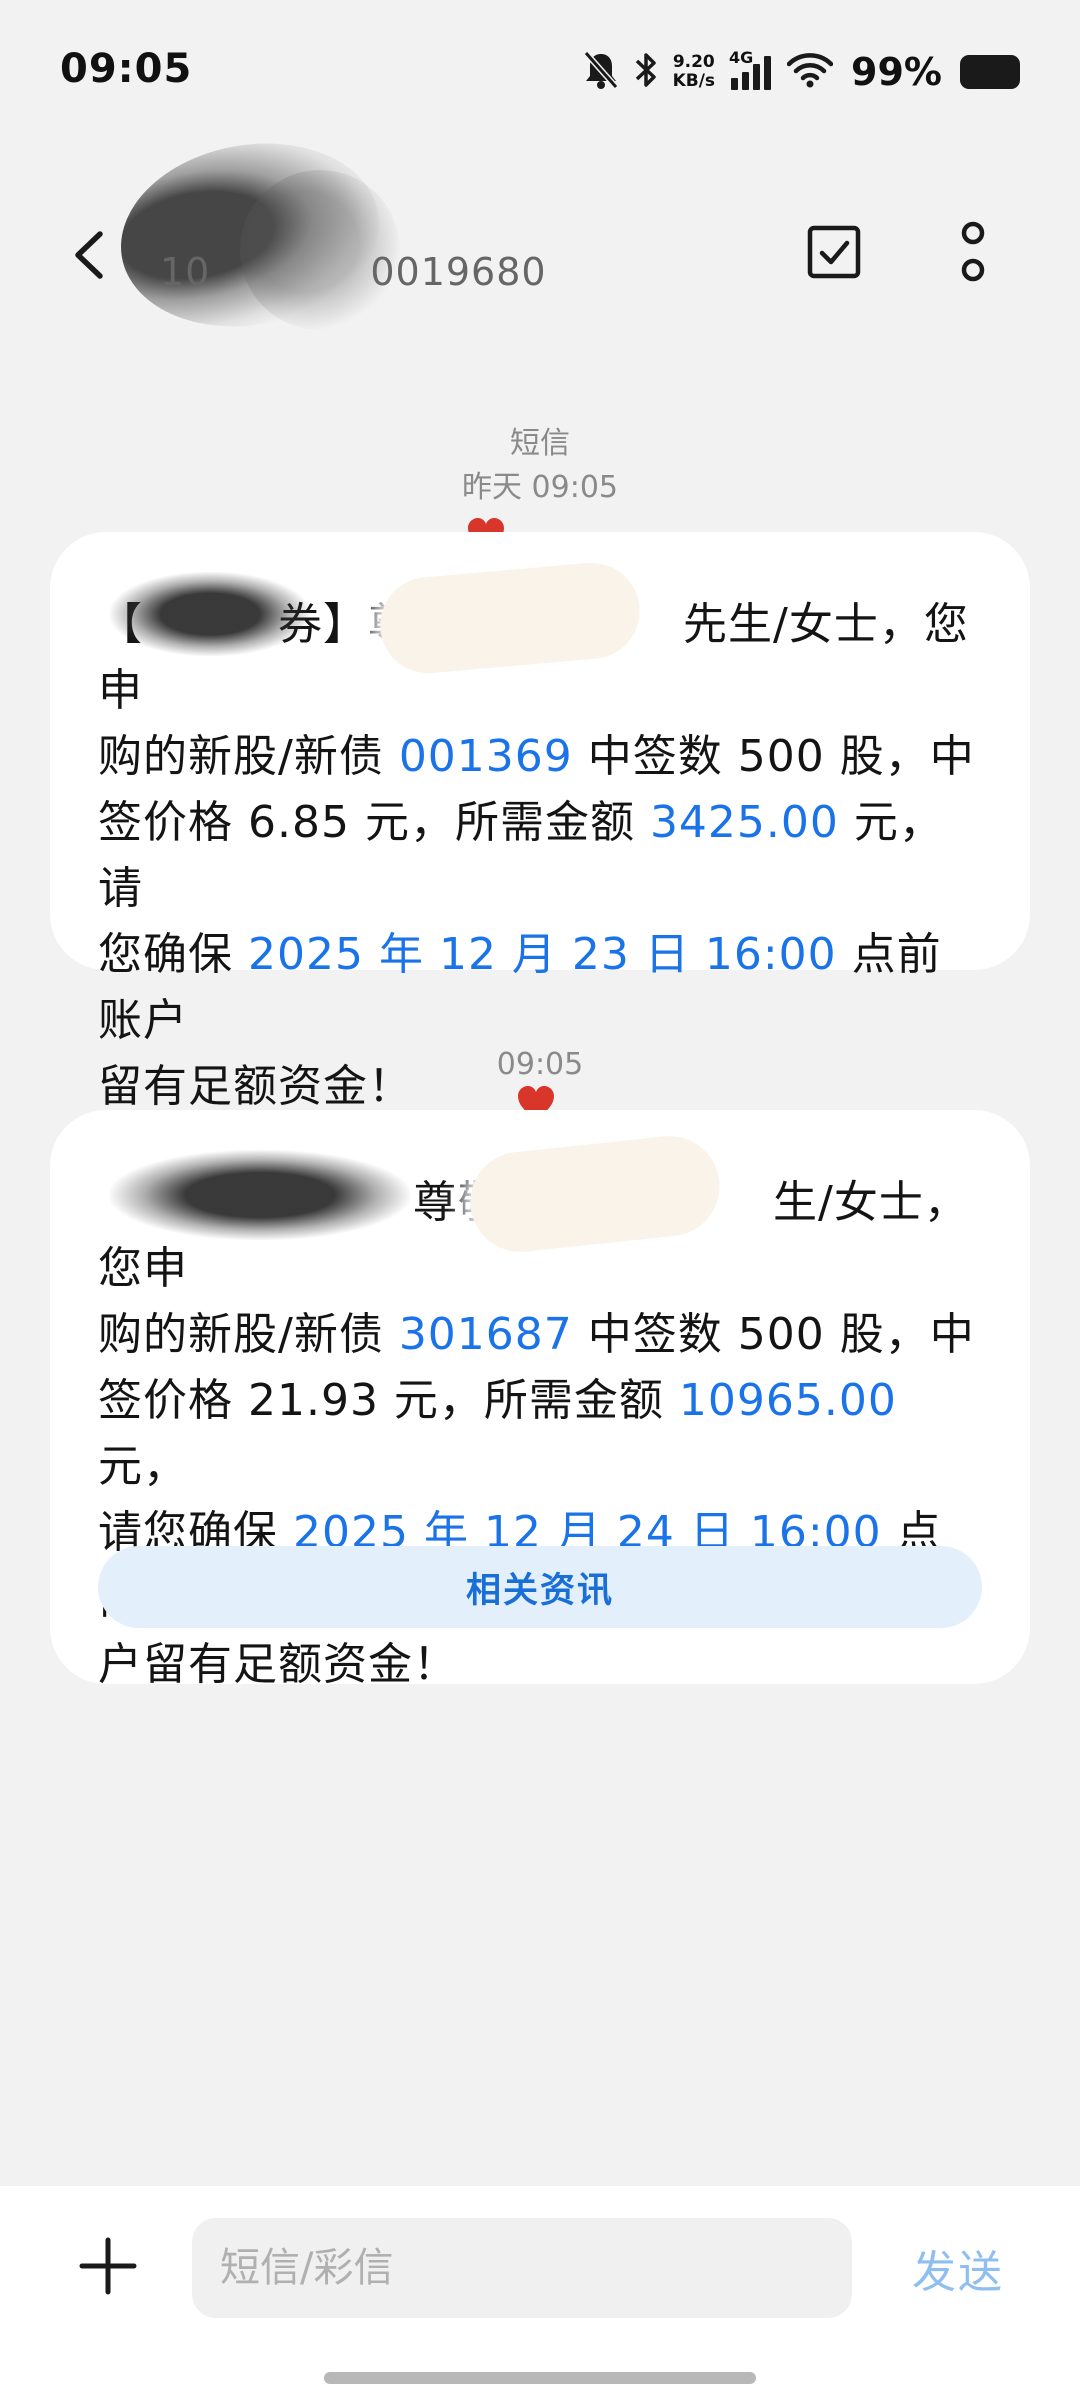 This screenshot has height=2400, width=1080. I want to click on message-line: 购的新股/新债 301687 中签数 500 股，中, so click(540, 1335).